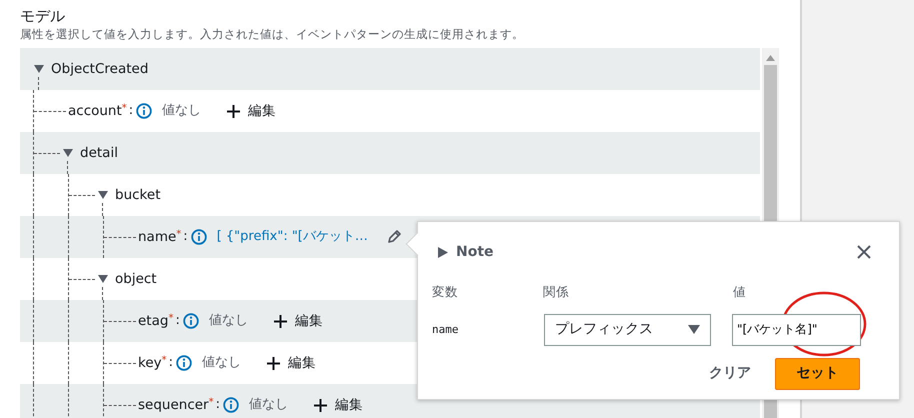 The width and height of the screenshot is (914, 418). I want to click on column-header: 関係, so click(556, 292).